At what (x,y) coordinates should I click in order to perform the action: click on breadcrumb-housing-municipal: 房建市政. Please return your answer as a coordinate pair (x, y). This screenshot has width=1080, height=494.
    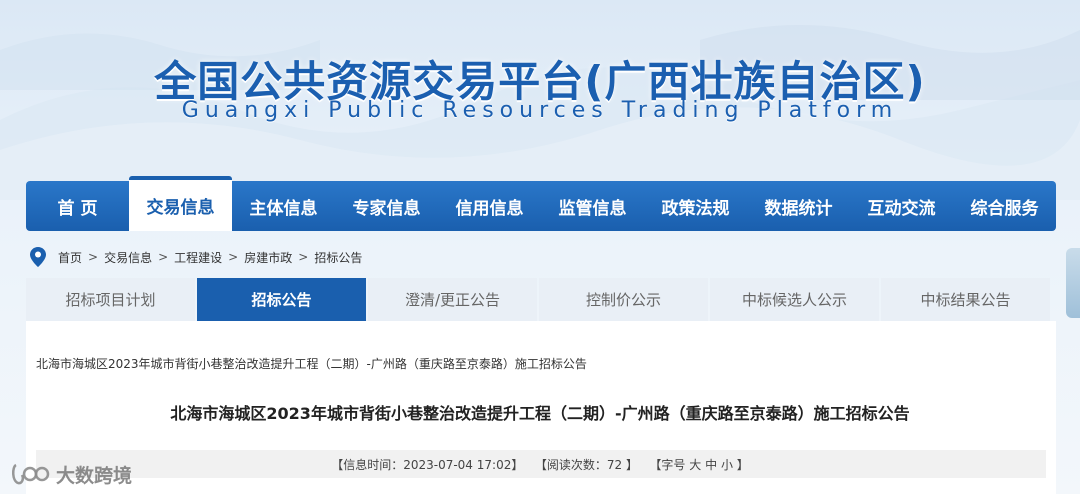
    Looking at the image, I should click on (268, 257).